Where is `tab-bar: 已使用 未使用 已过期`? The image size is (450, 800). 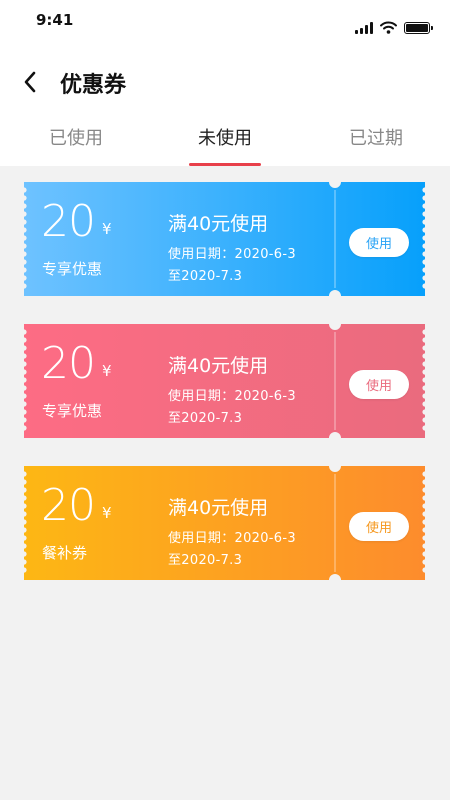
tab-bar: 已使用 未使用 已过期 is located at coordinates (225, 139).